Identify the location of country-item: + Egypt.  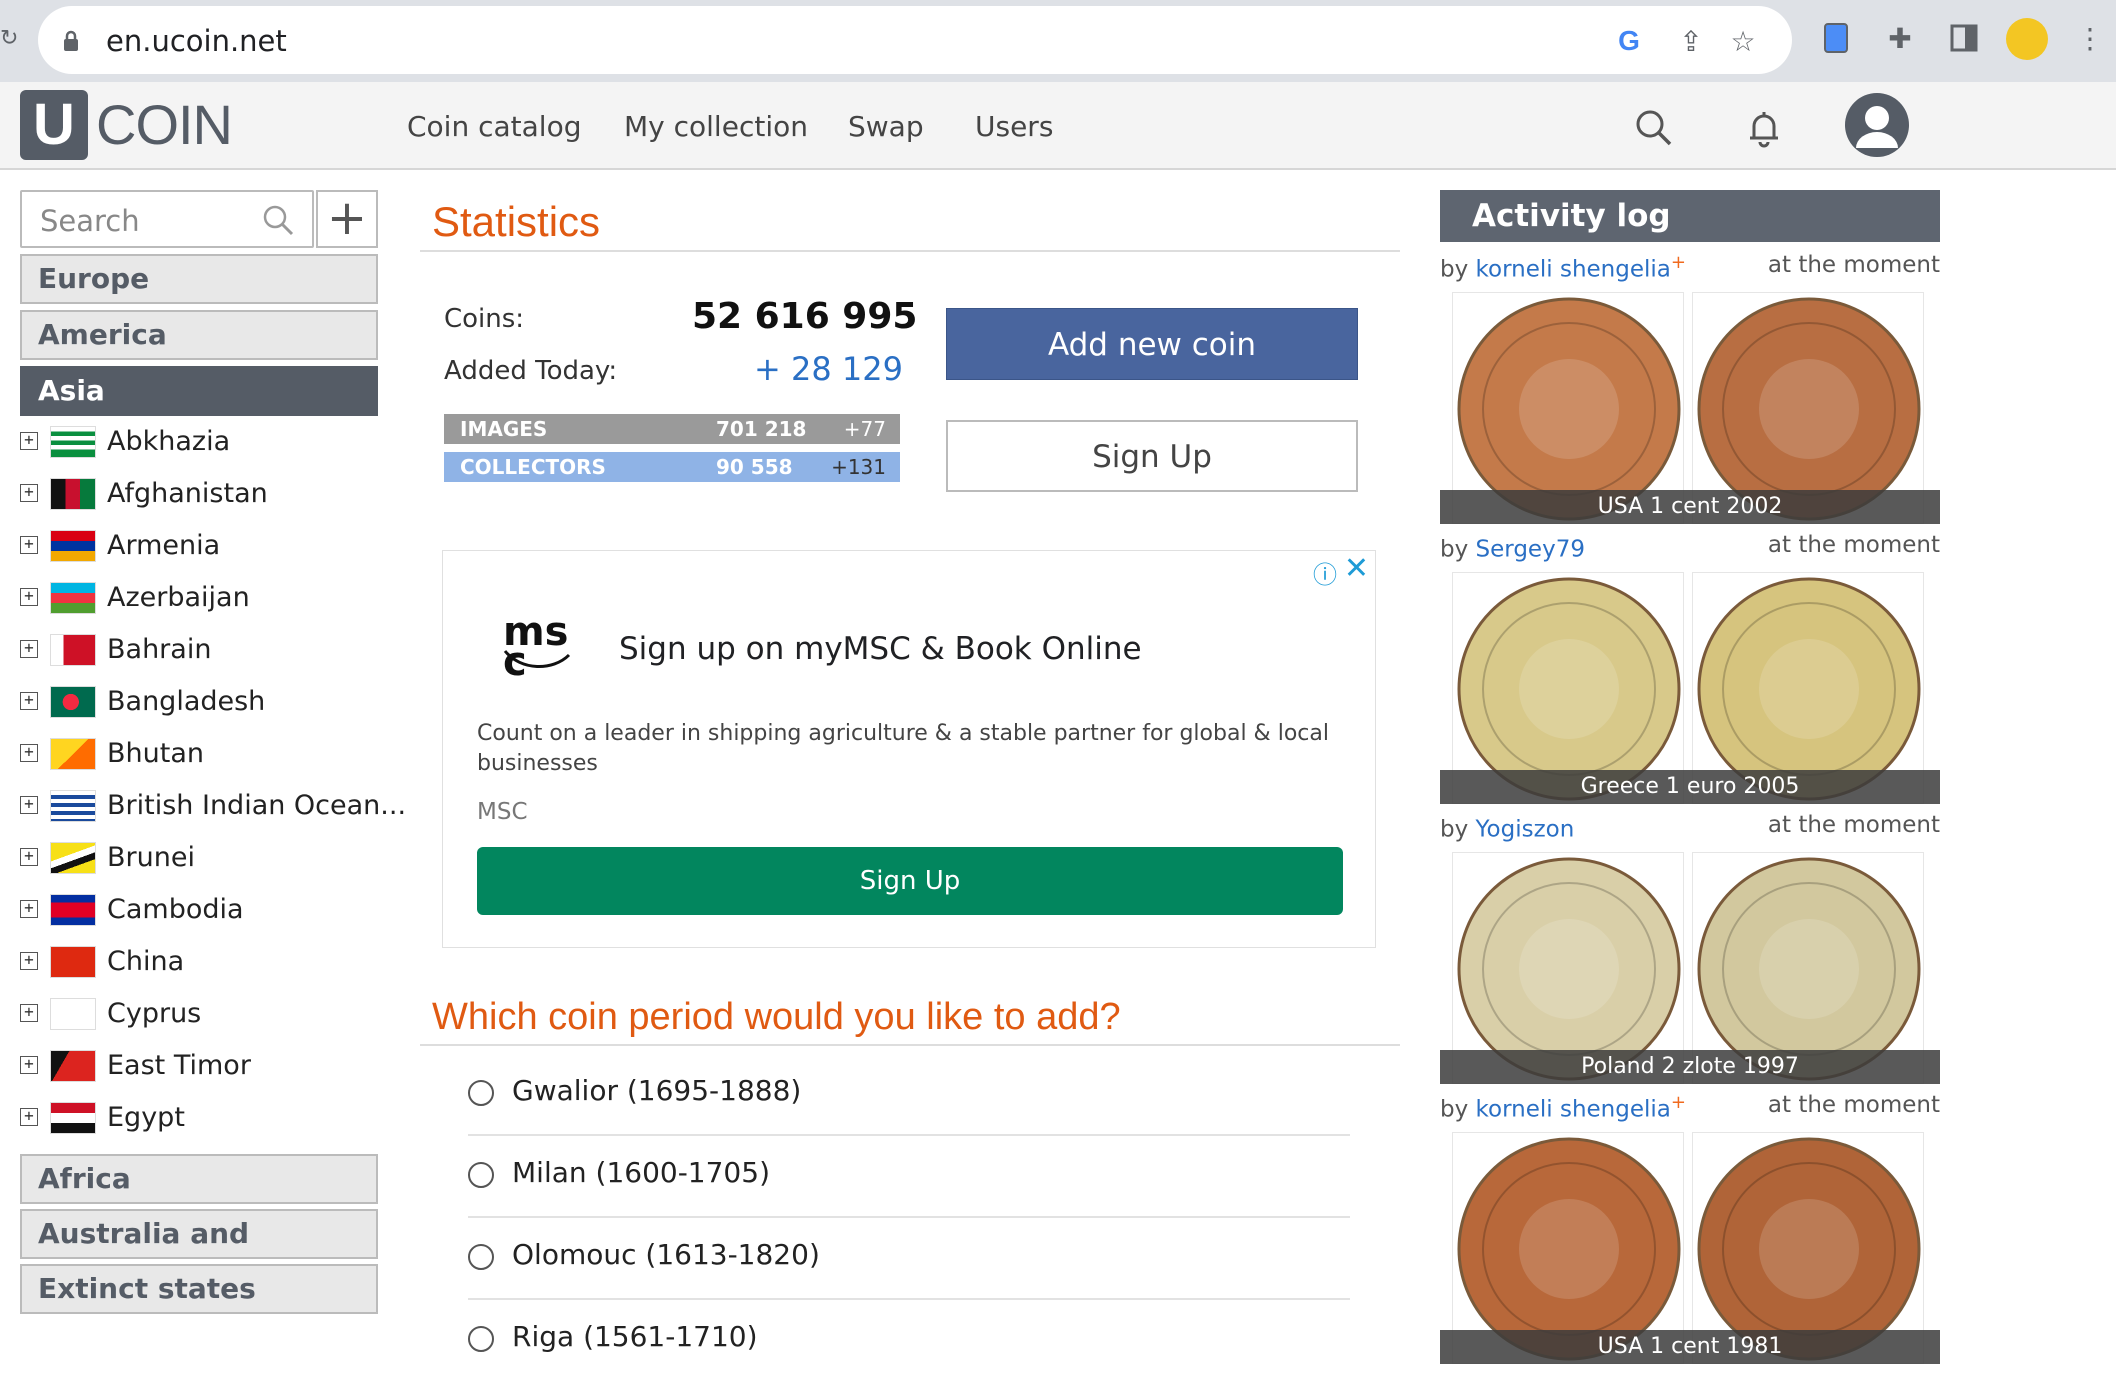
(200, 1118).